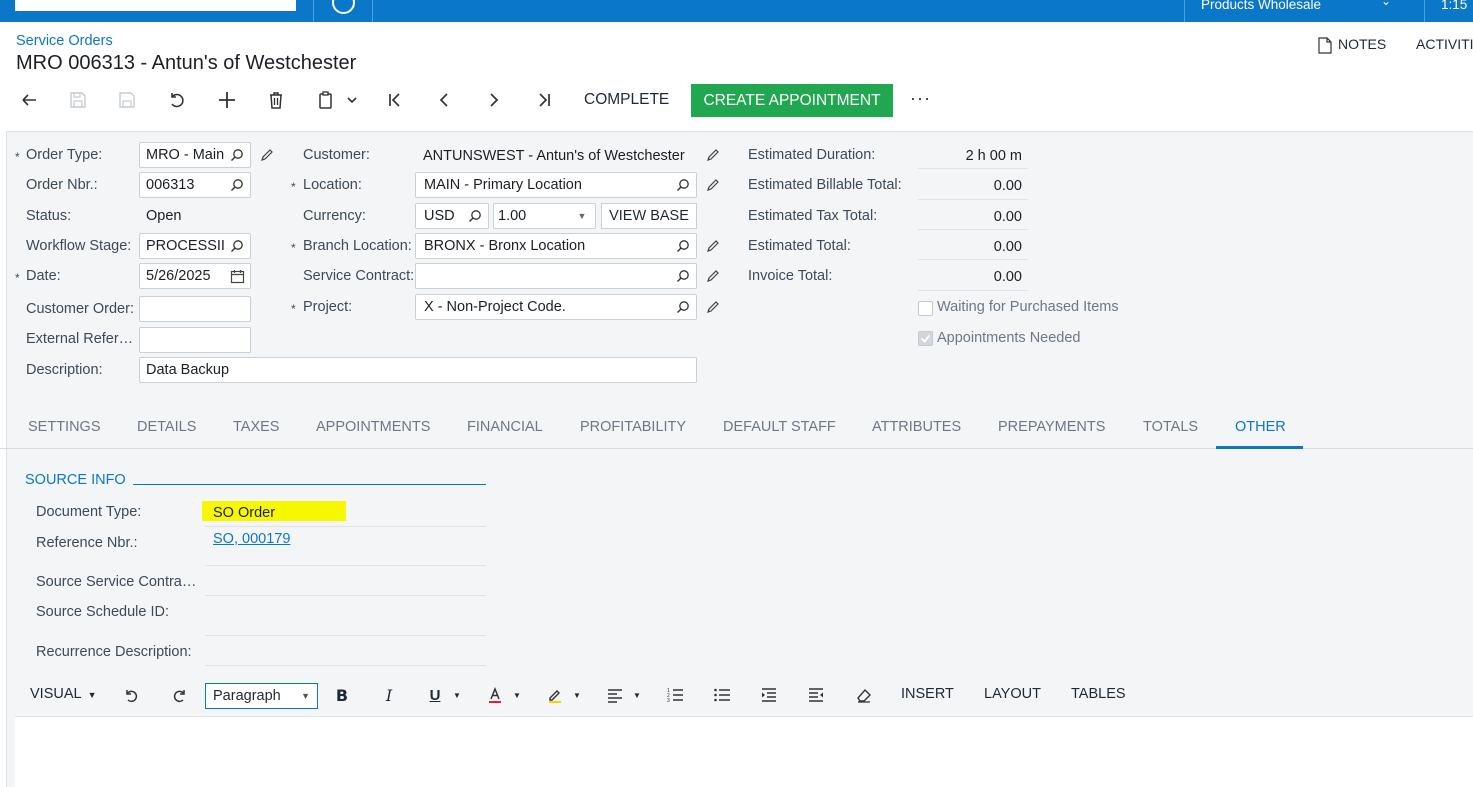  Describe the element at coordinates (615, 695) in the screenshot. I see `align-left-icon` at that location.